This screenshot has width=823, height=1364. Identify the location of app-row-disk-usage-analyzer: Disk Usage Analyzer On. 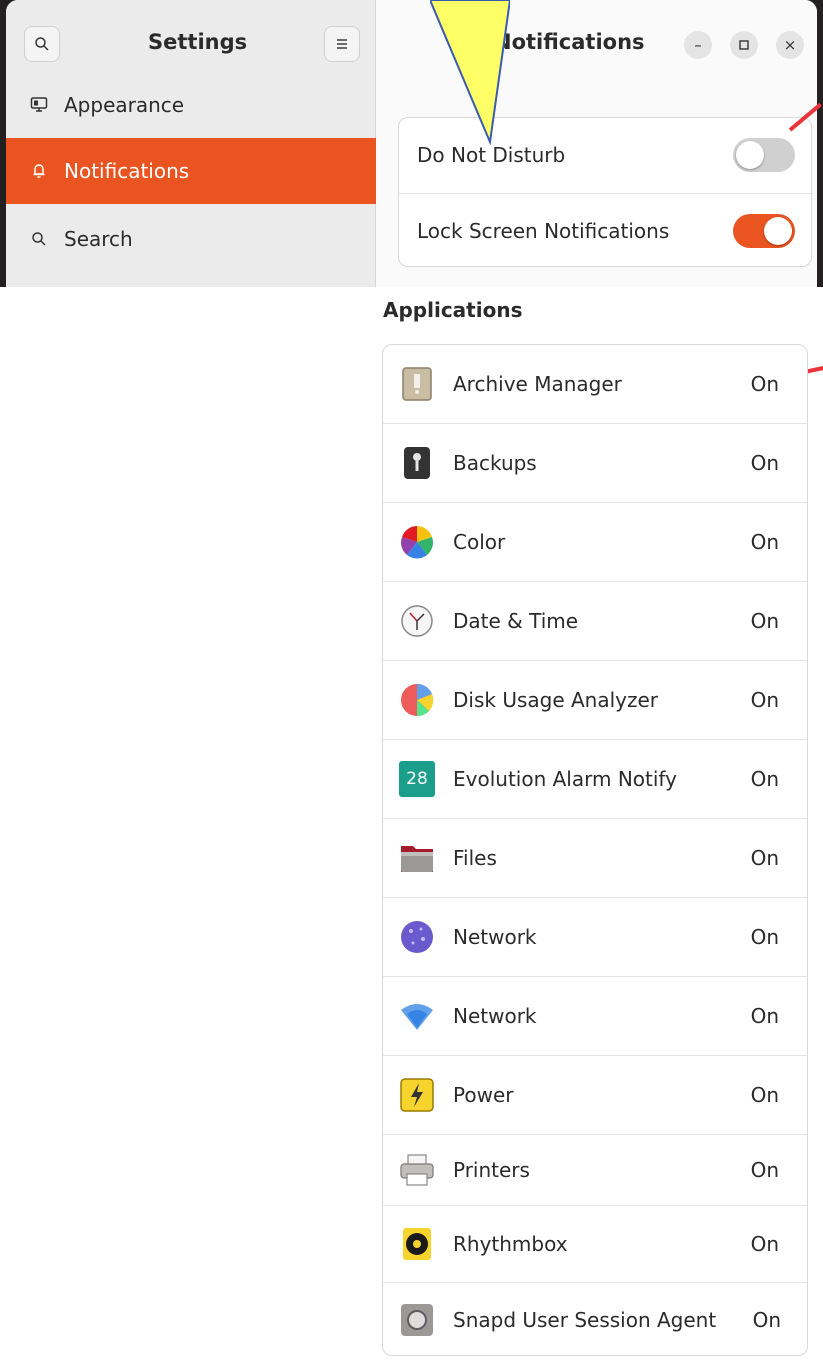
(595, 700).